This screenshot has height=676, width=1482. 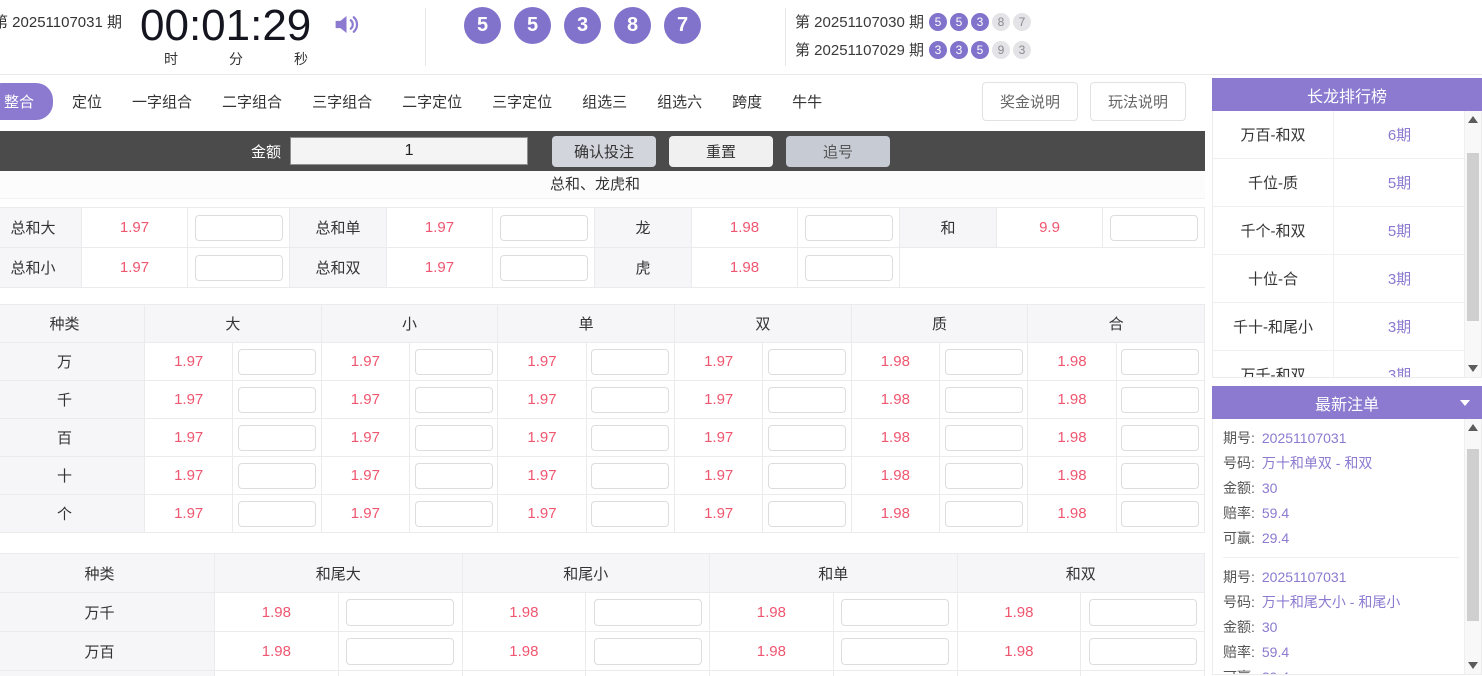 I want to click on mini-ball: 8, so click(x=1001, y=21).